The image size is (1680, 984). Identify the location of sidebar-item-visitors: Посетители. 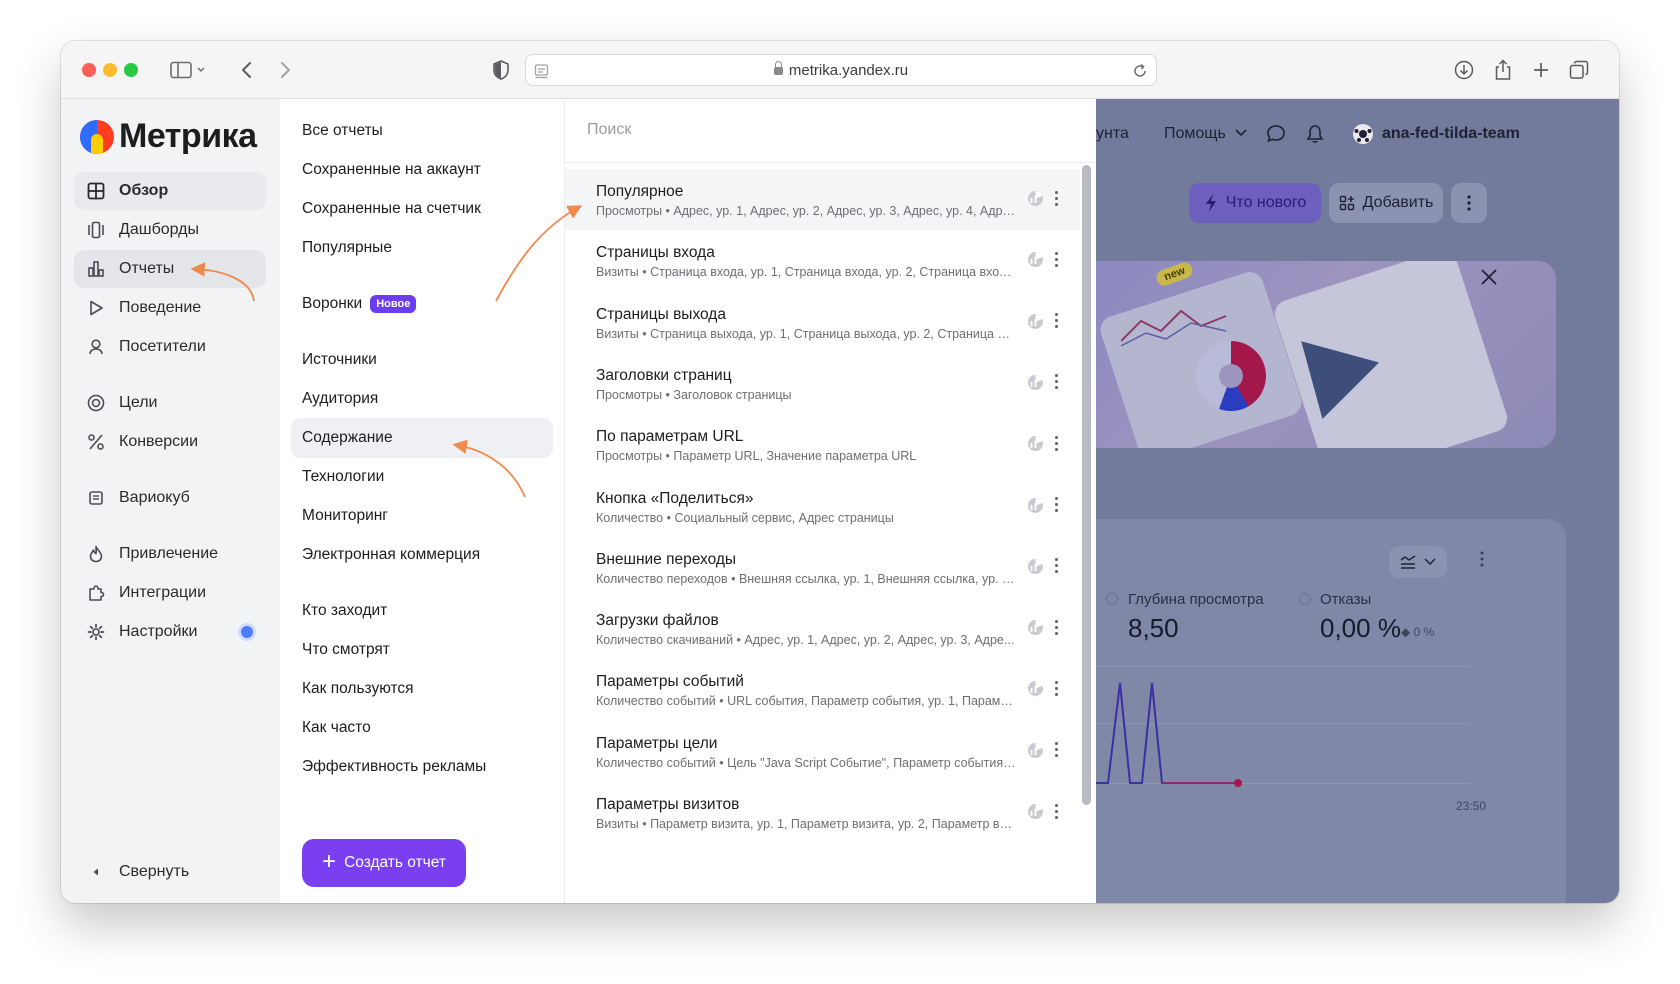
(170, 347).